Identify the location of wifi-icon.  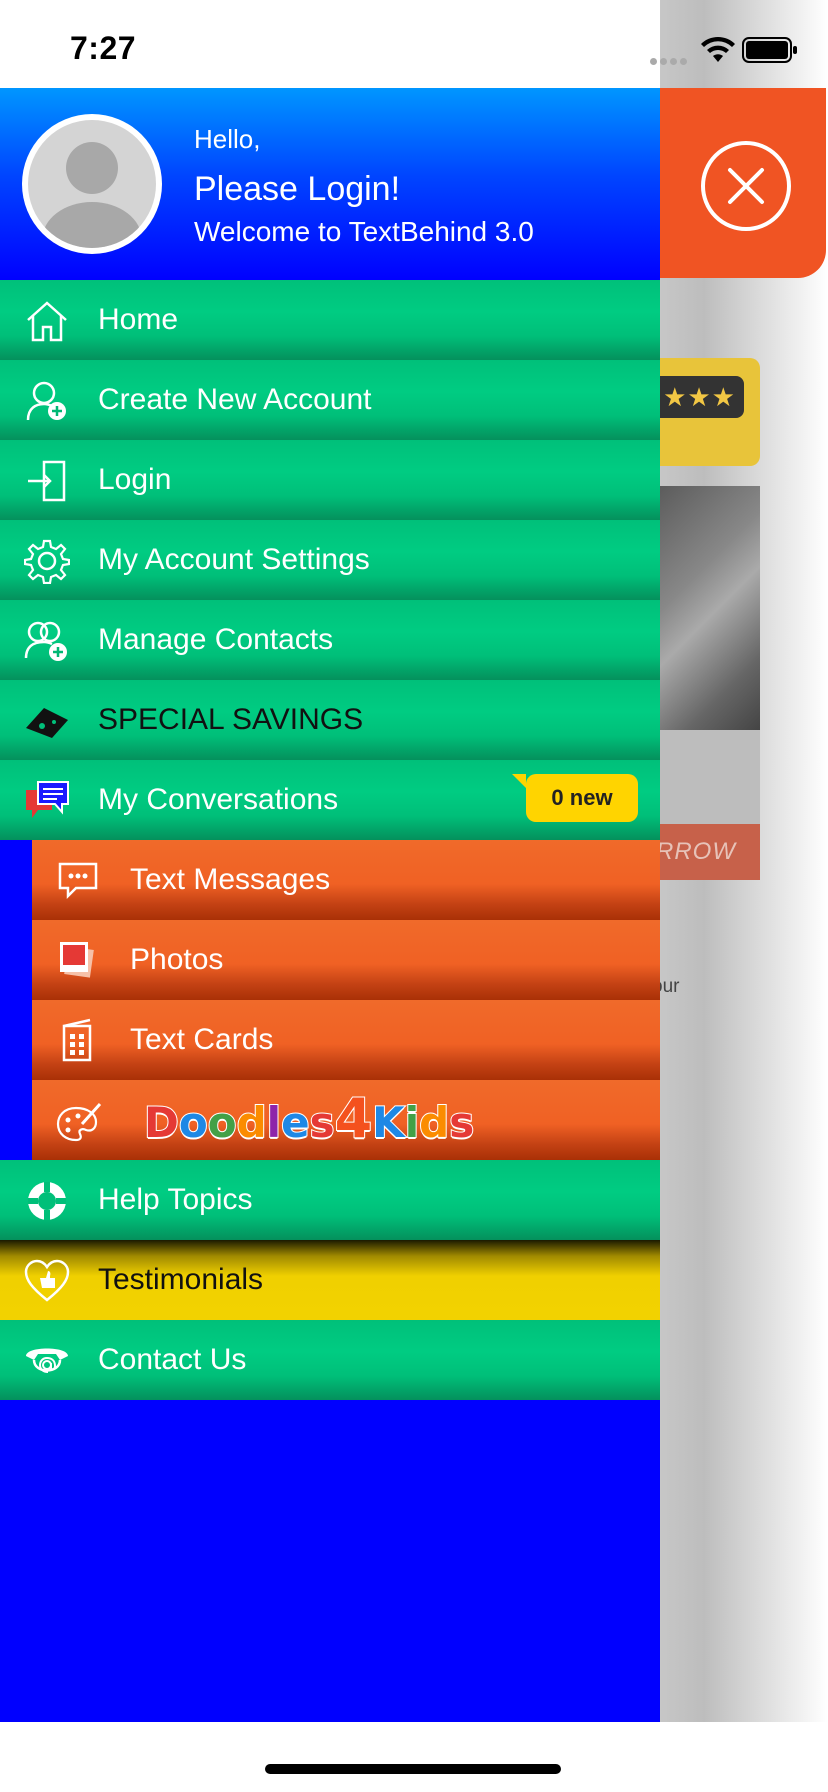
(718, 49).